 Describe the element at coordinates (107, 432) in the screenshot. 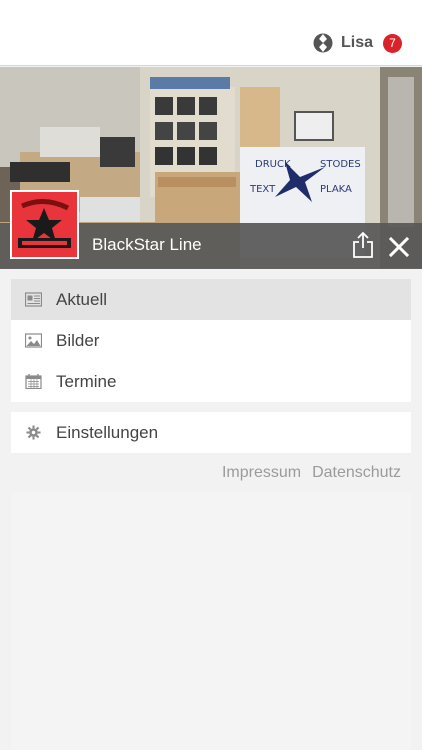

I see `menu-label-einstellungen: Einstellungen` at that location.